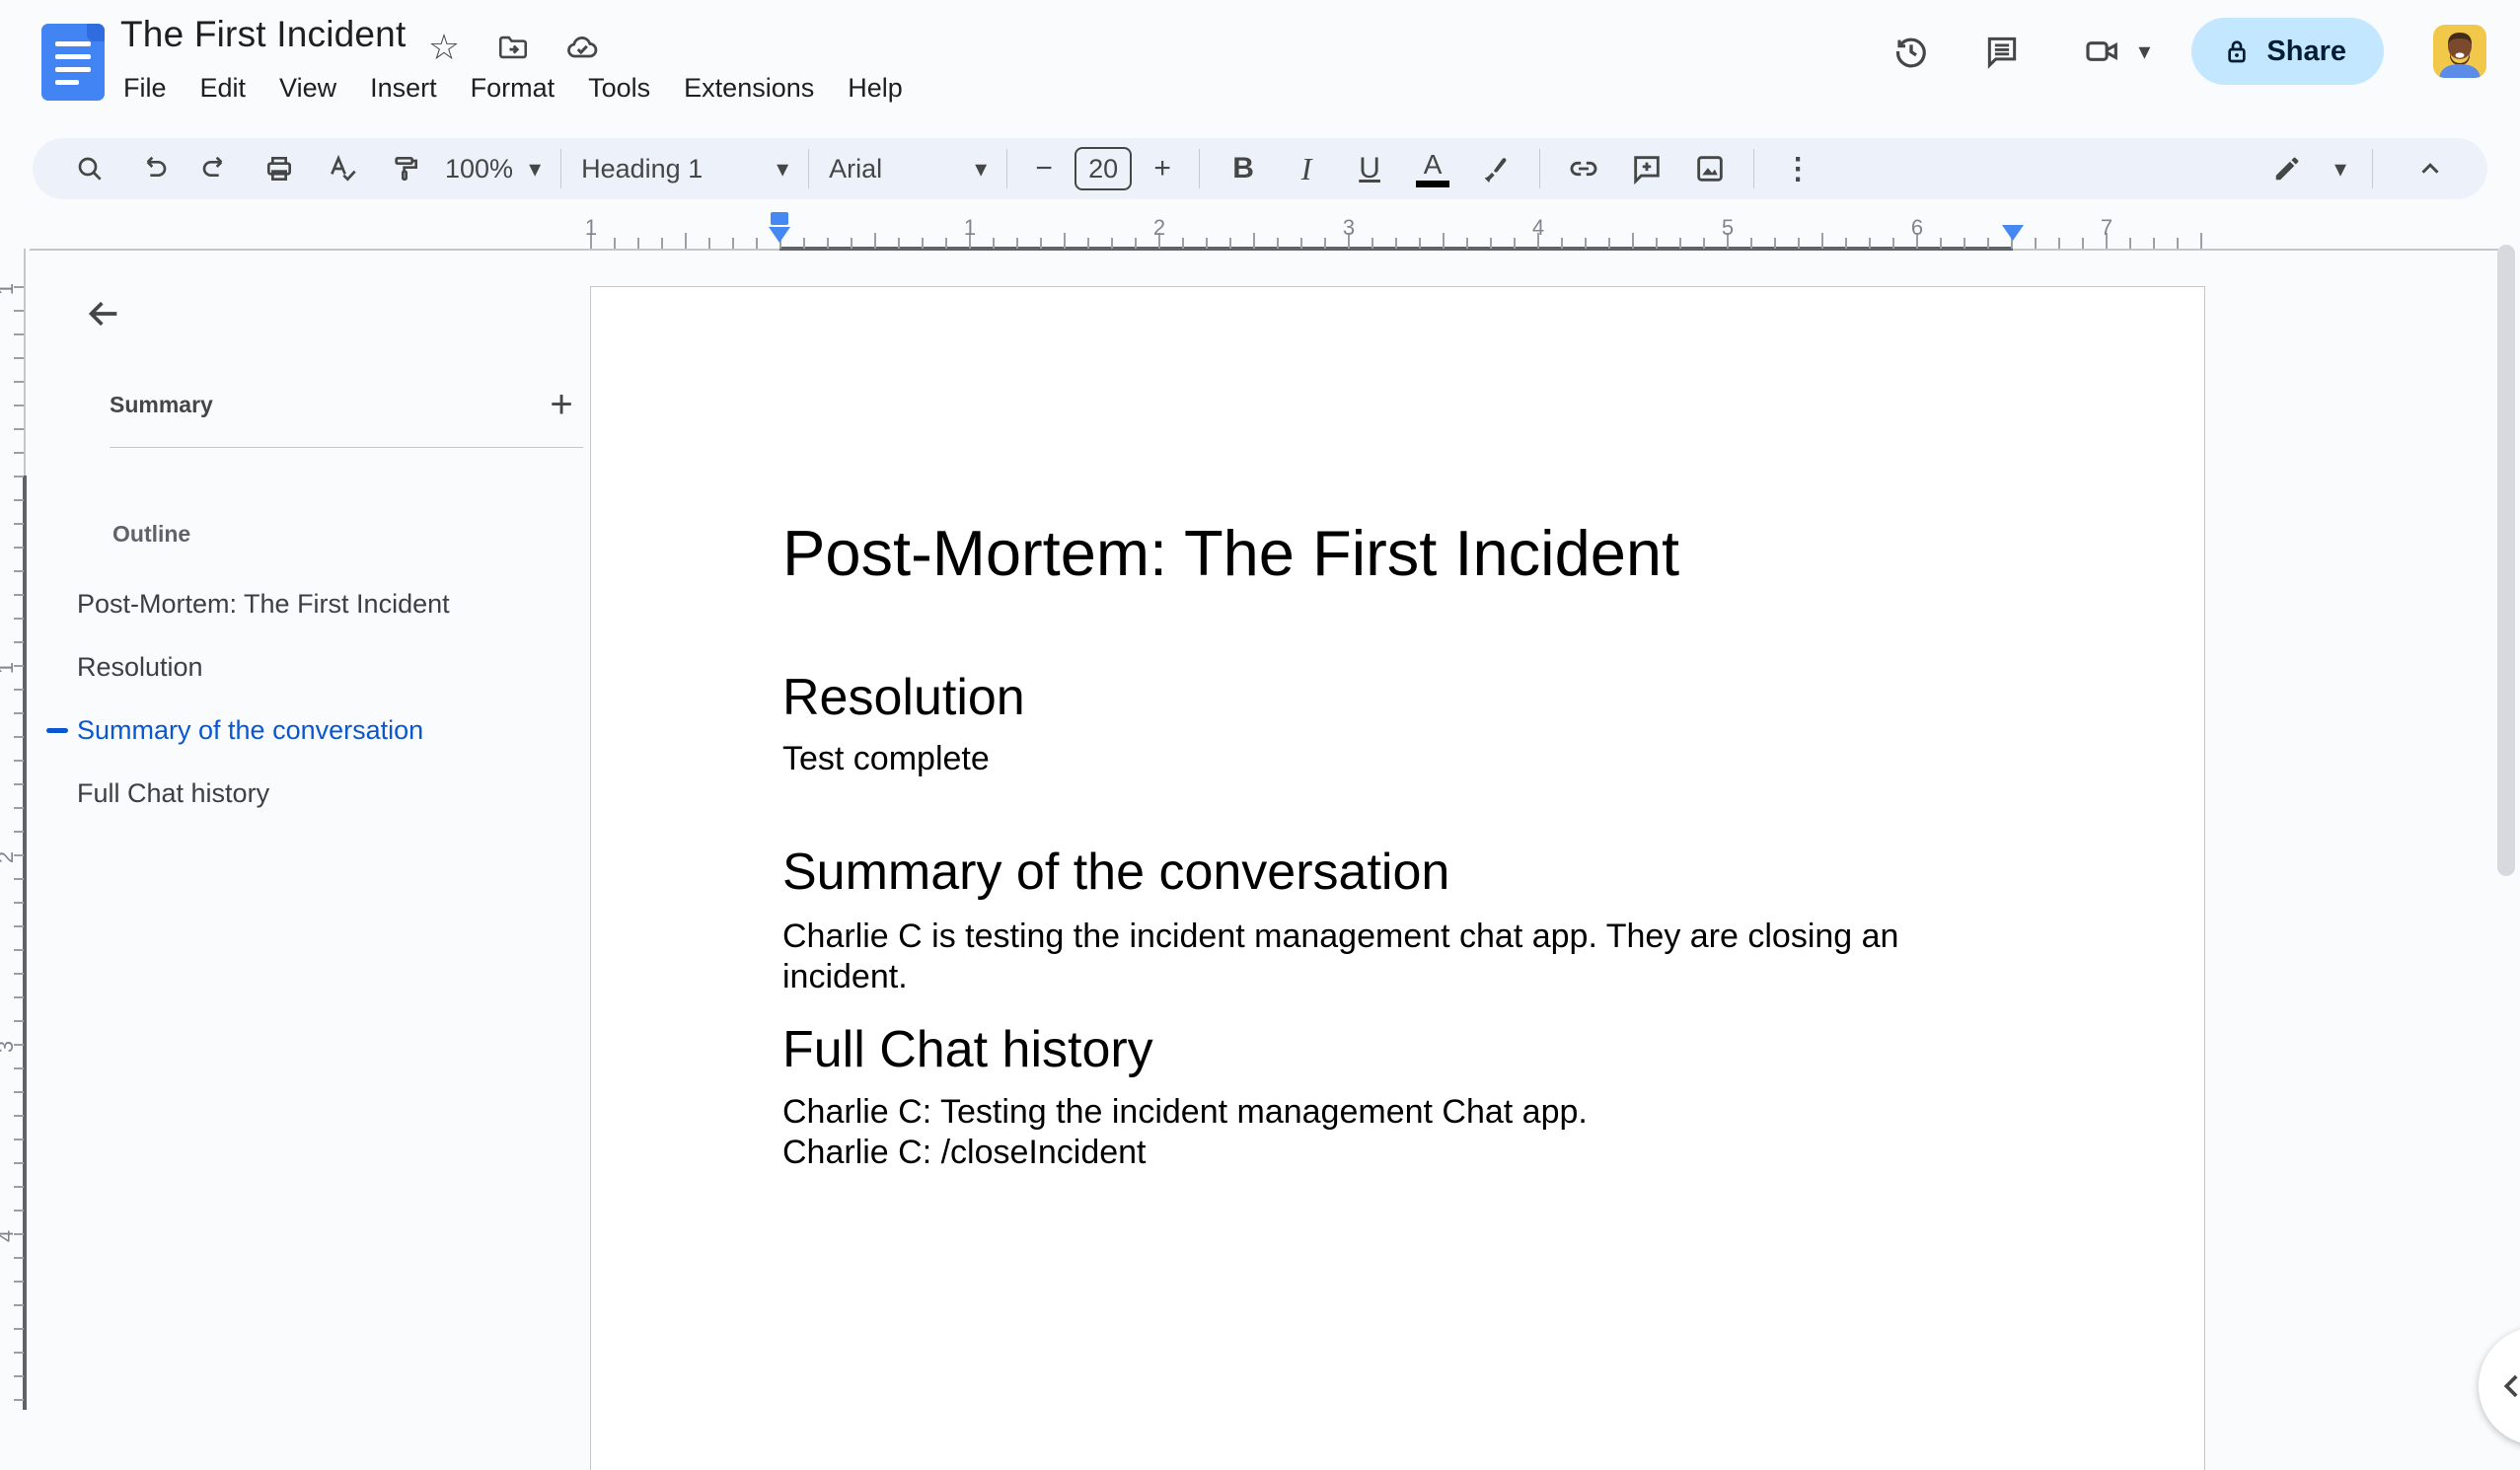  What do you see at coordinates (294, 794) in the screenshot?
I see `outline-item: Full Chat history` at bounding box center [294, 794].